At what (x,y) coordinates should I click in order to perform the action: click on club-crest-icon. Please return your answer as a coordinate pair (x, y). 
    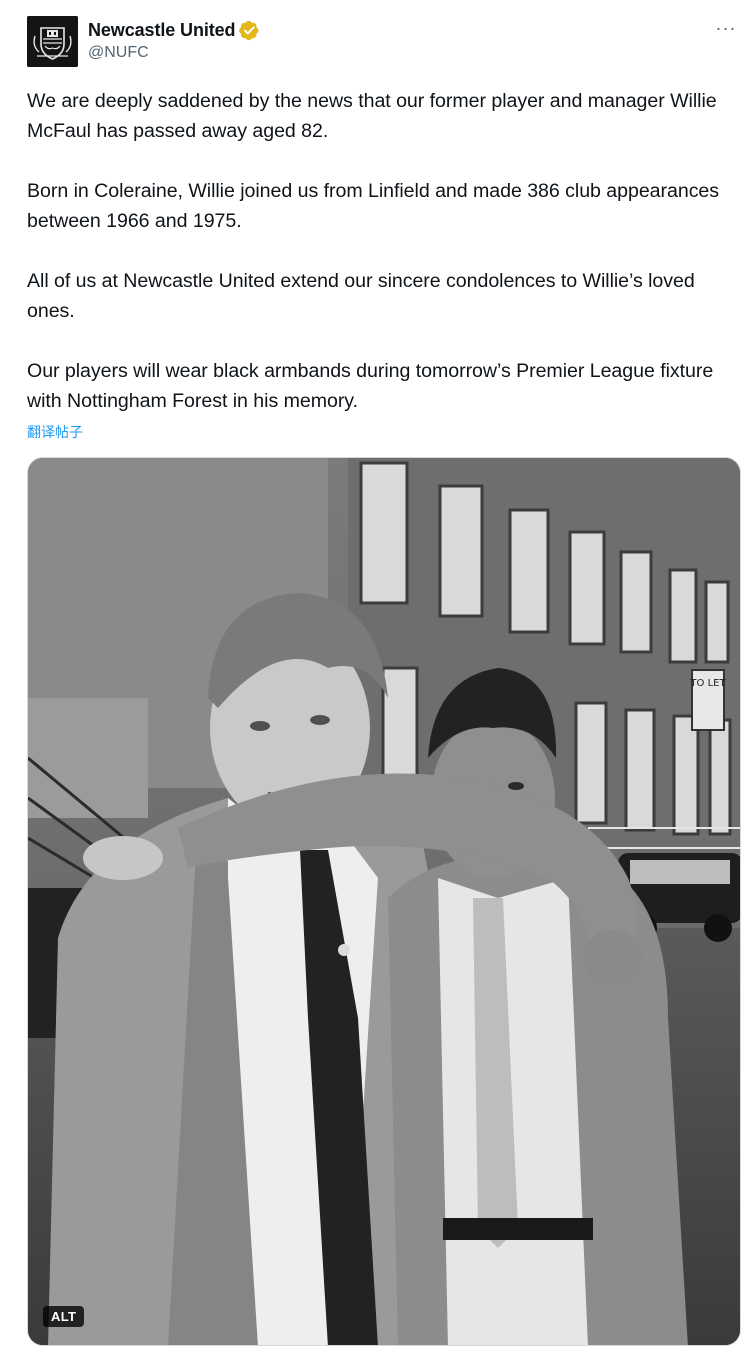
    Looking at the image, I should click on (52, 41).